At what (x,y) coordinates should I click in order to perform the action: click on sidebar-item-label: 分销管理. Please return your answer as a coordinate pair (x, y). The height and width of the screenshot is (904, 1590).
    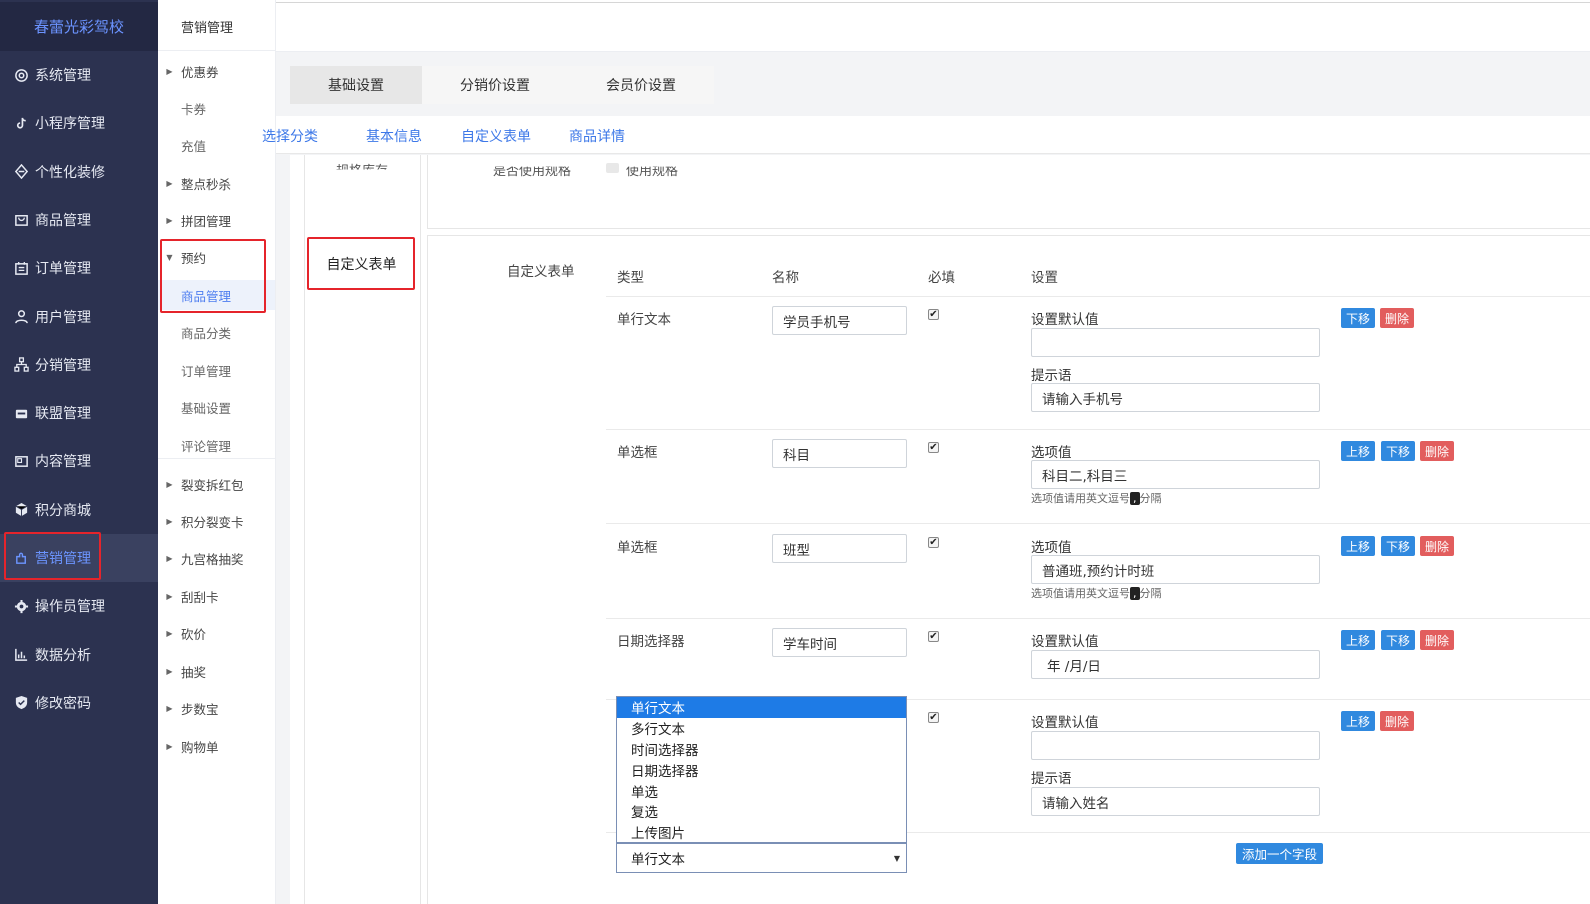
    Looking at the image, I should click on (63, 365).